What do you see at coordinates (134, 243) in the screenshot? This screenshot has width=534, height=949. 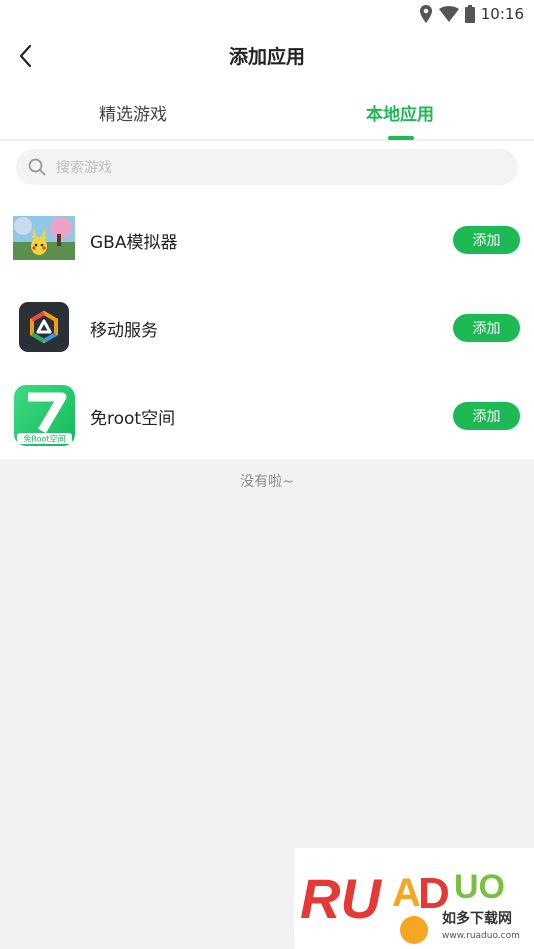 I see `app-name: GBA模拟器` at bounding box center [134, 243].